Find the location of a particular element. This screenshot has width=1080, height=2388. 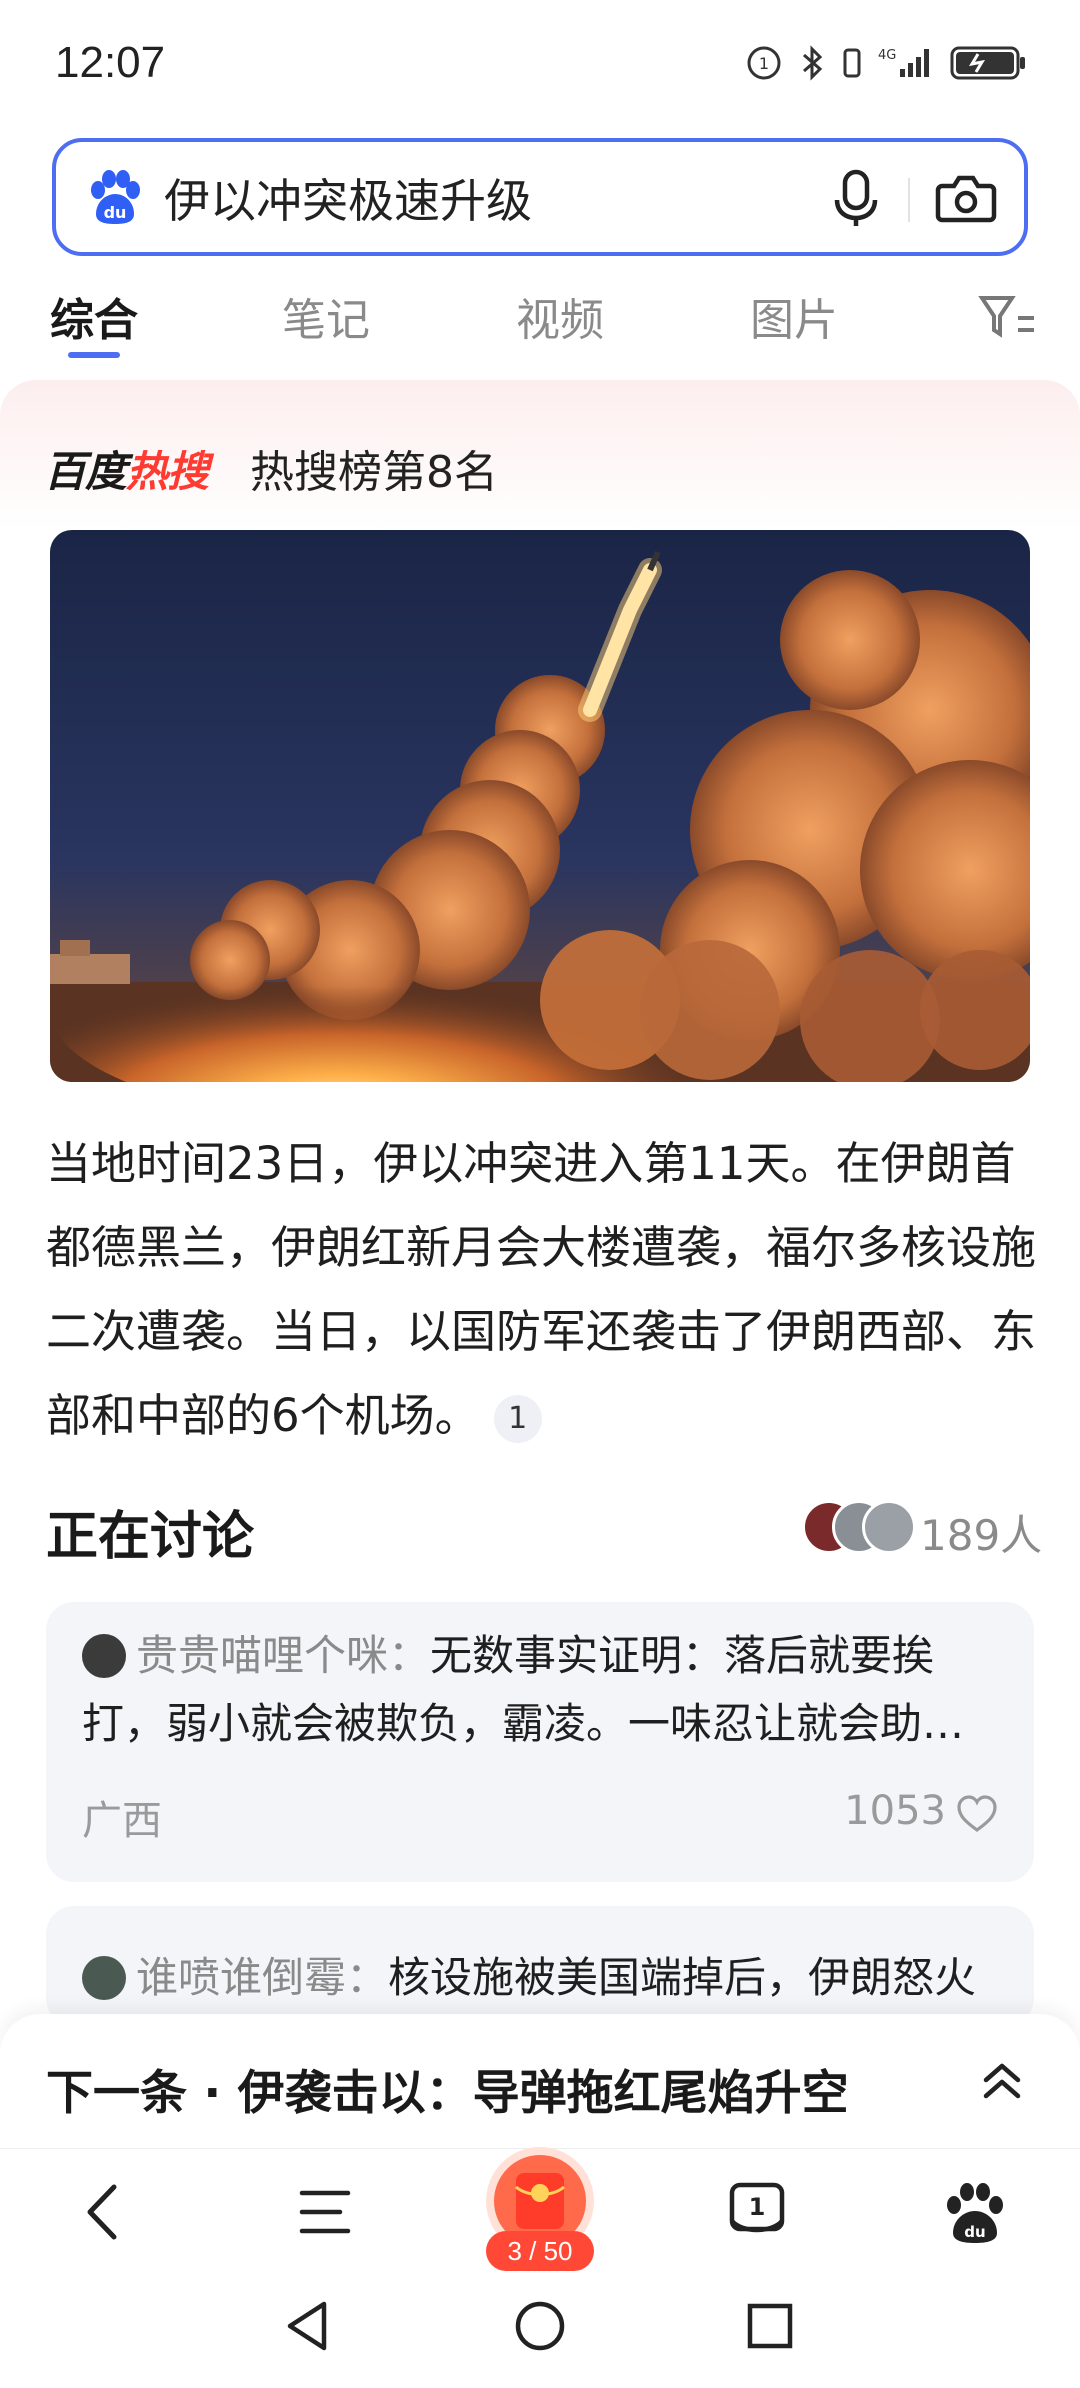

system-nav is located at coordinates (540, 2330).